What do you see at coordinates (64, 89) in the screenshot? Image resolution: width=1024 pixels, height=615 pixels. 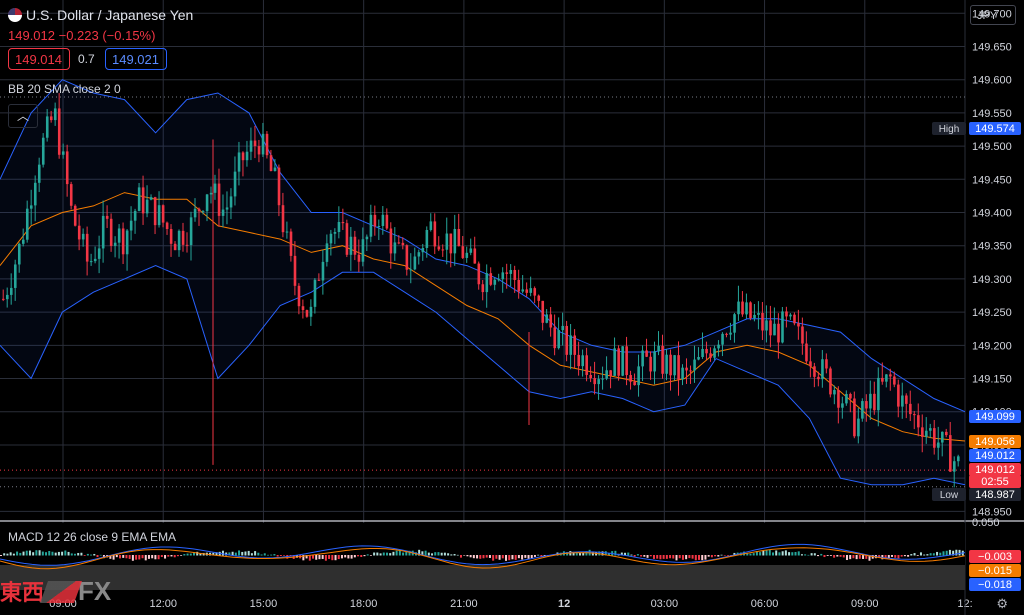 I see `bb-indicator-label: BB 20 SMA close 2 0` at bounding box center [64, 89].